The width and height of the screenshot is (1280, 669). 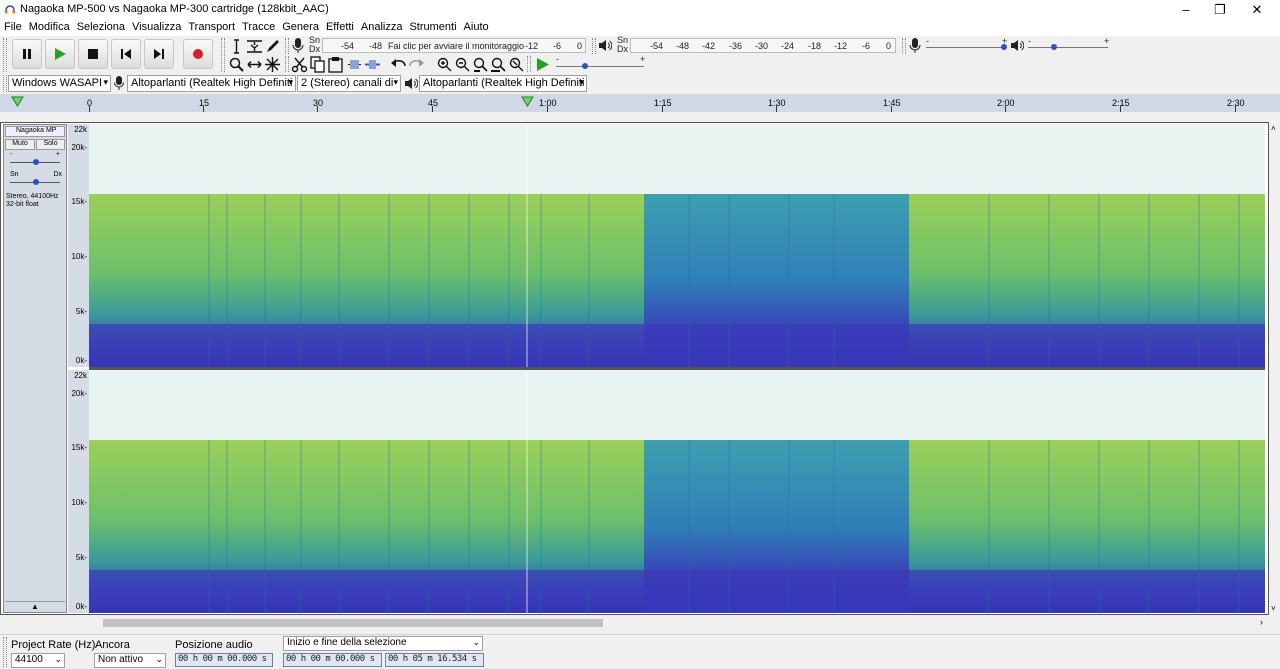 I want to click on menu-tools: Strumenti, so click(x=432, y=26).